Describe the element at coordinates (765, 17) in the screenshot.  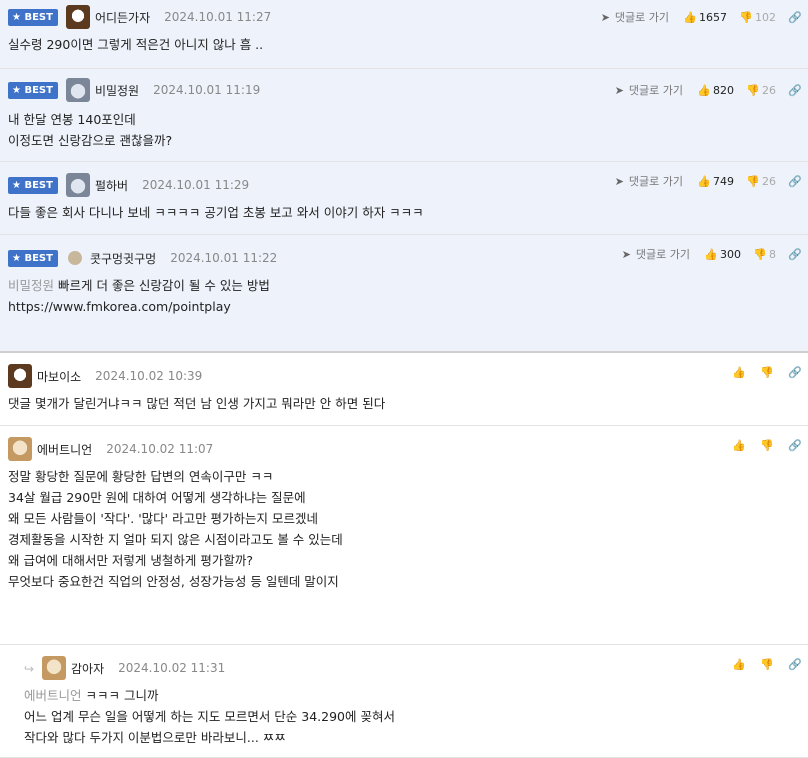
I see `downvote-count: 102` at that location.